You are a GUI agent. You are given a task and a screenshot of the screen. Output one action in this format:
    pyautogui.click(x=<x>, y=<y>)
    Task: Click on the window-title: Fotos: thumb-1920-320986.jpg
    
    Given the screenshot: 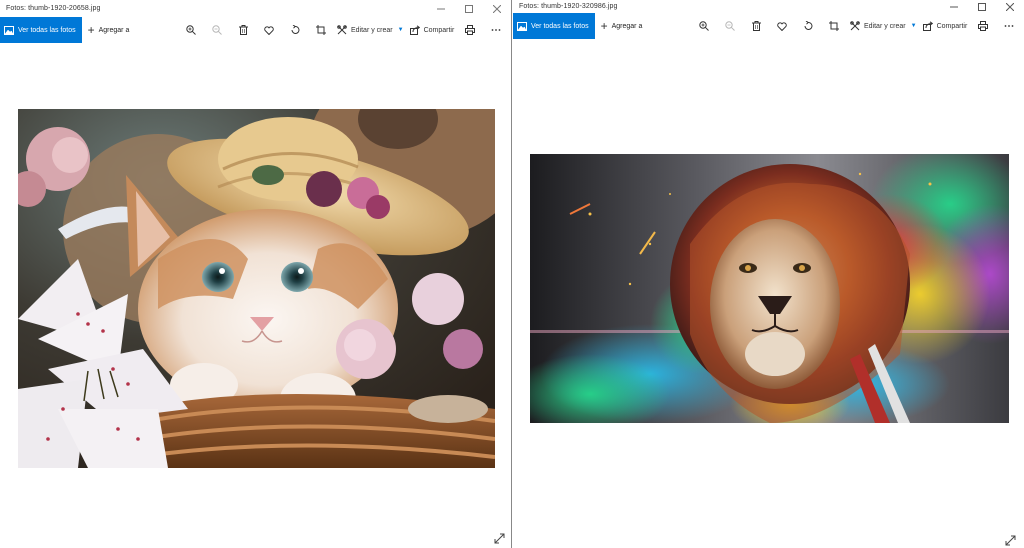 What is the action you would take?
    pyautogui.click(x=568, y=6)
    